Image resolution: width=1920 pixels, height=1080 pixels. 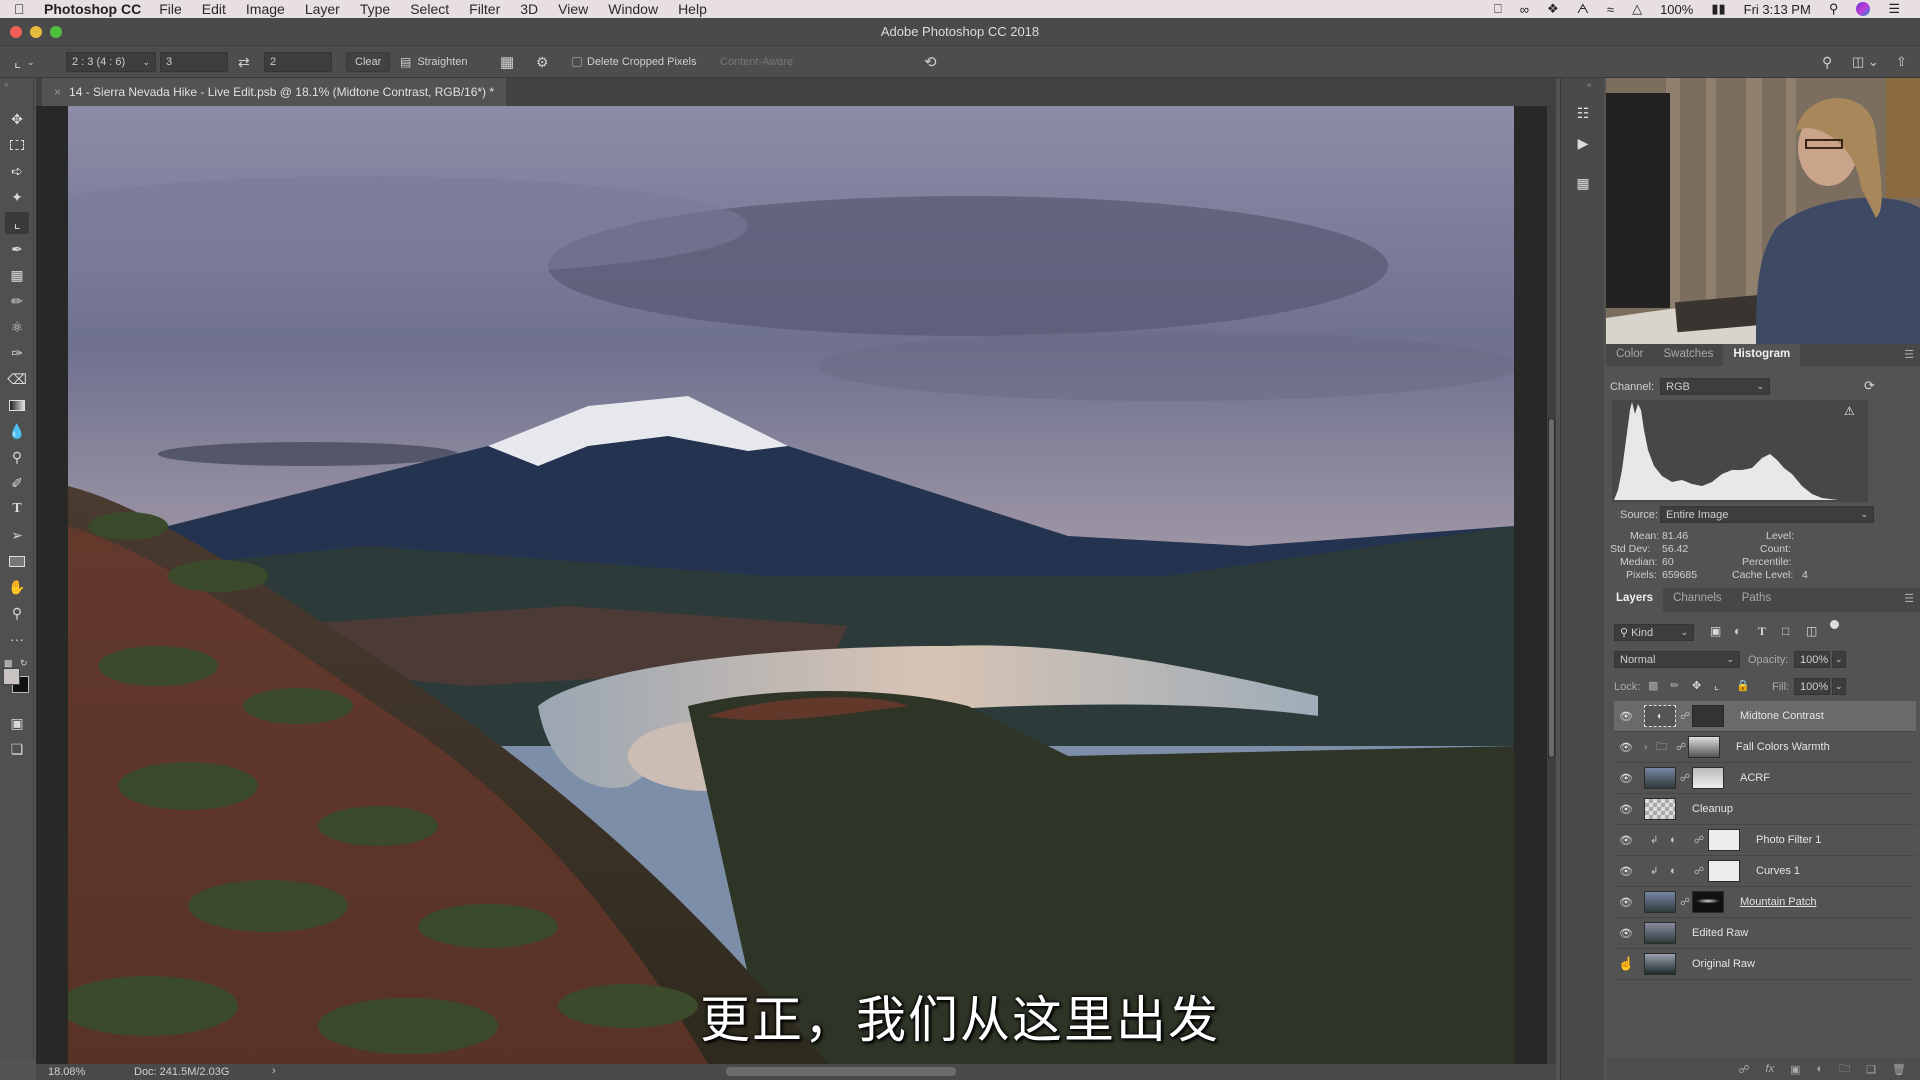 What do you see at coordinates (1770, 1069) in the screenshot?
I see `layer-style-fx-icon: fx` at bounding box center [1770, 1069].